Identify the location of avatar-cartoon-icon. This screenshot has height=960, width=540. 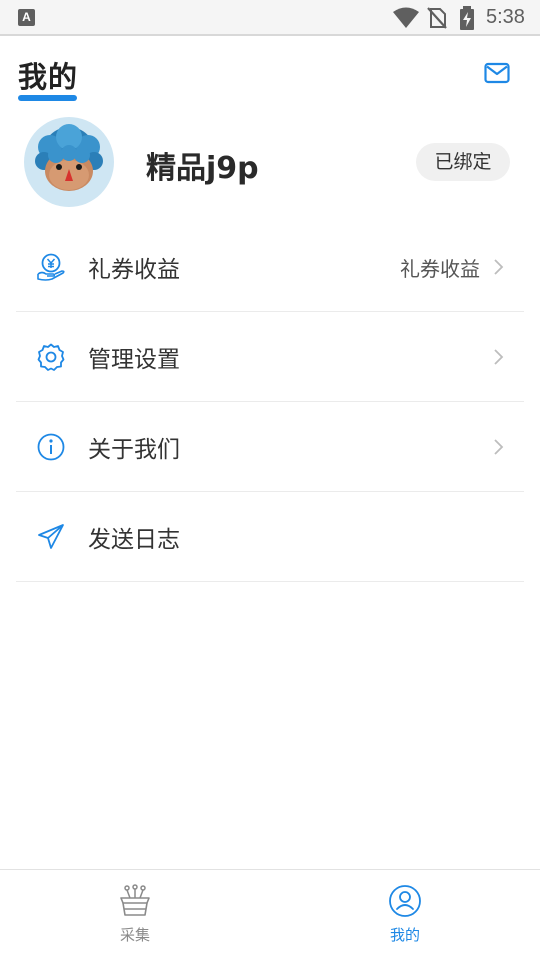
(69, 157).